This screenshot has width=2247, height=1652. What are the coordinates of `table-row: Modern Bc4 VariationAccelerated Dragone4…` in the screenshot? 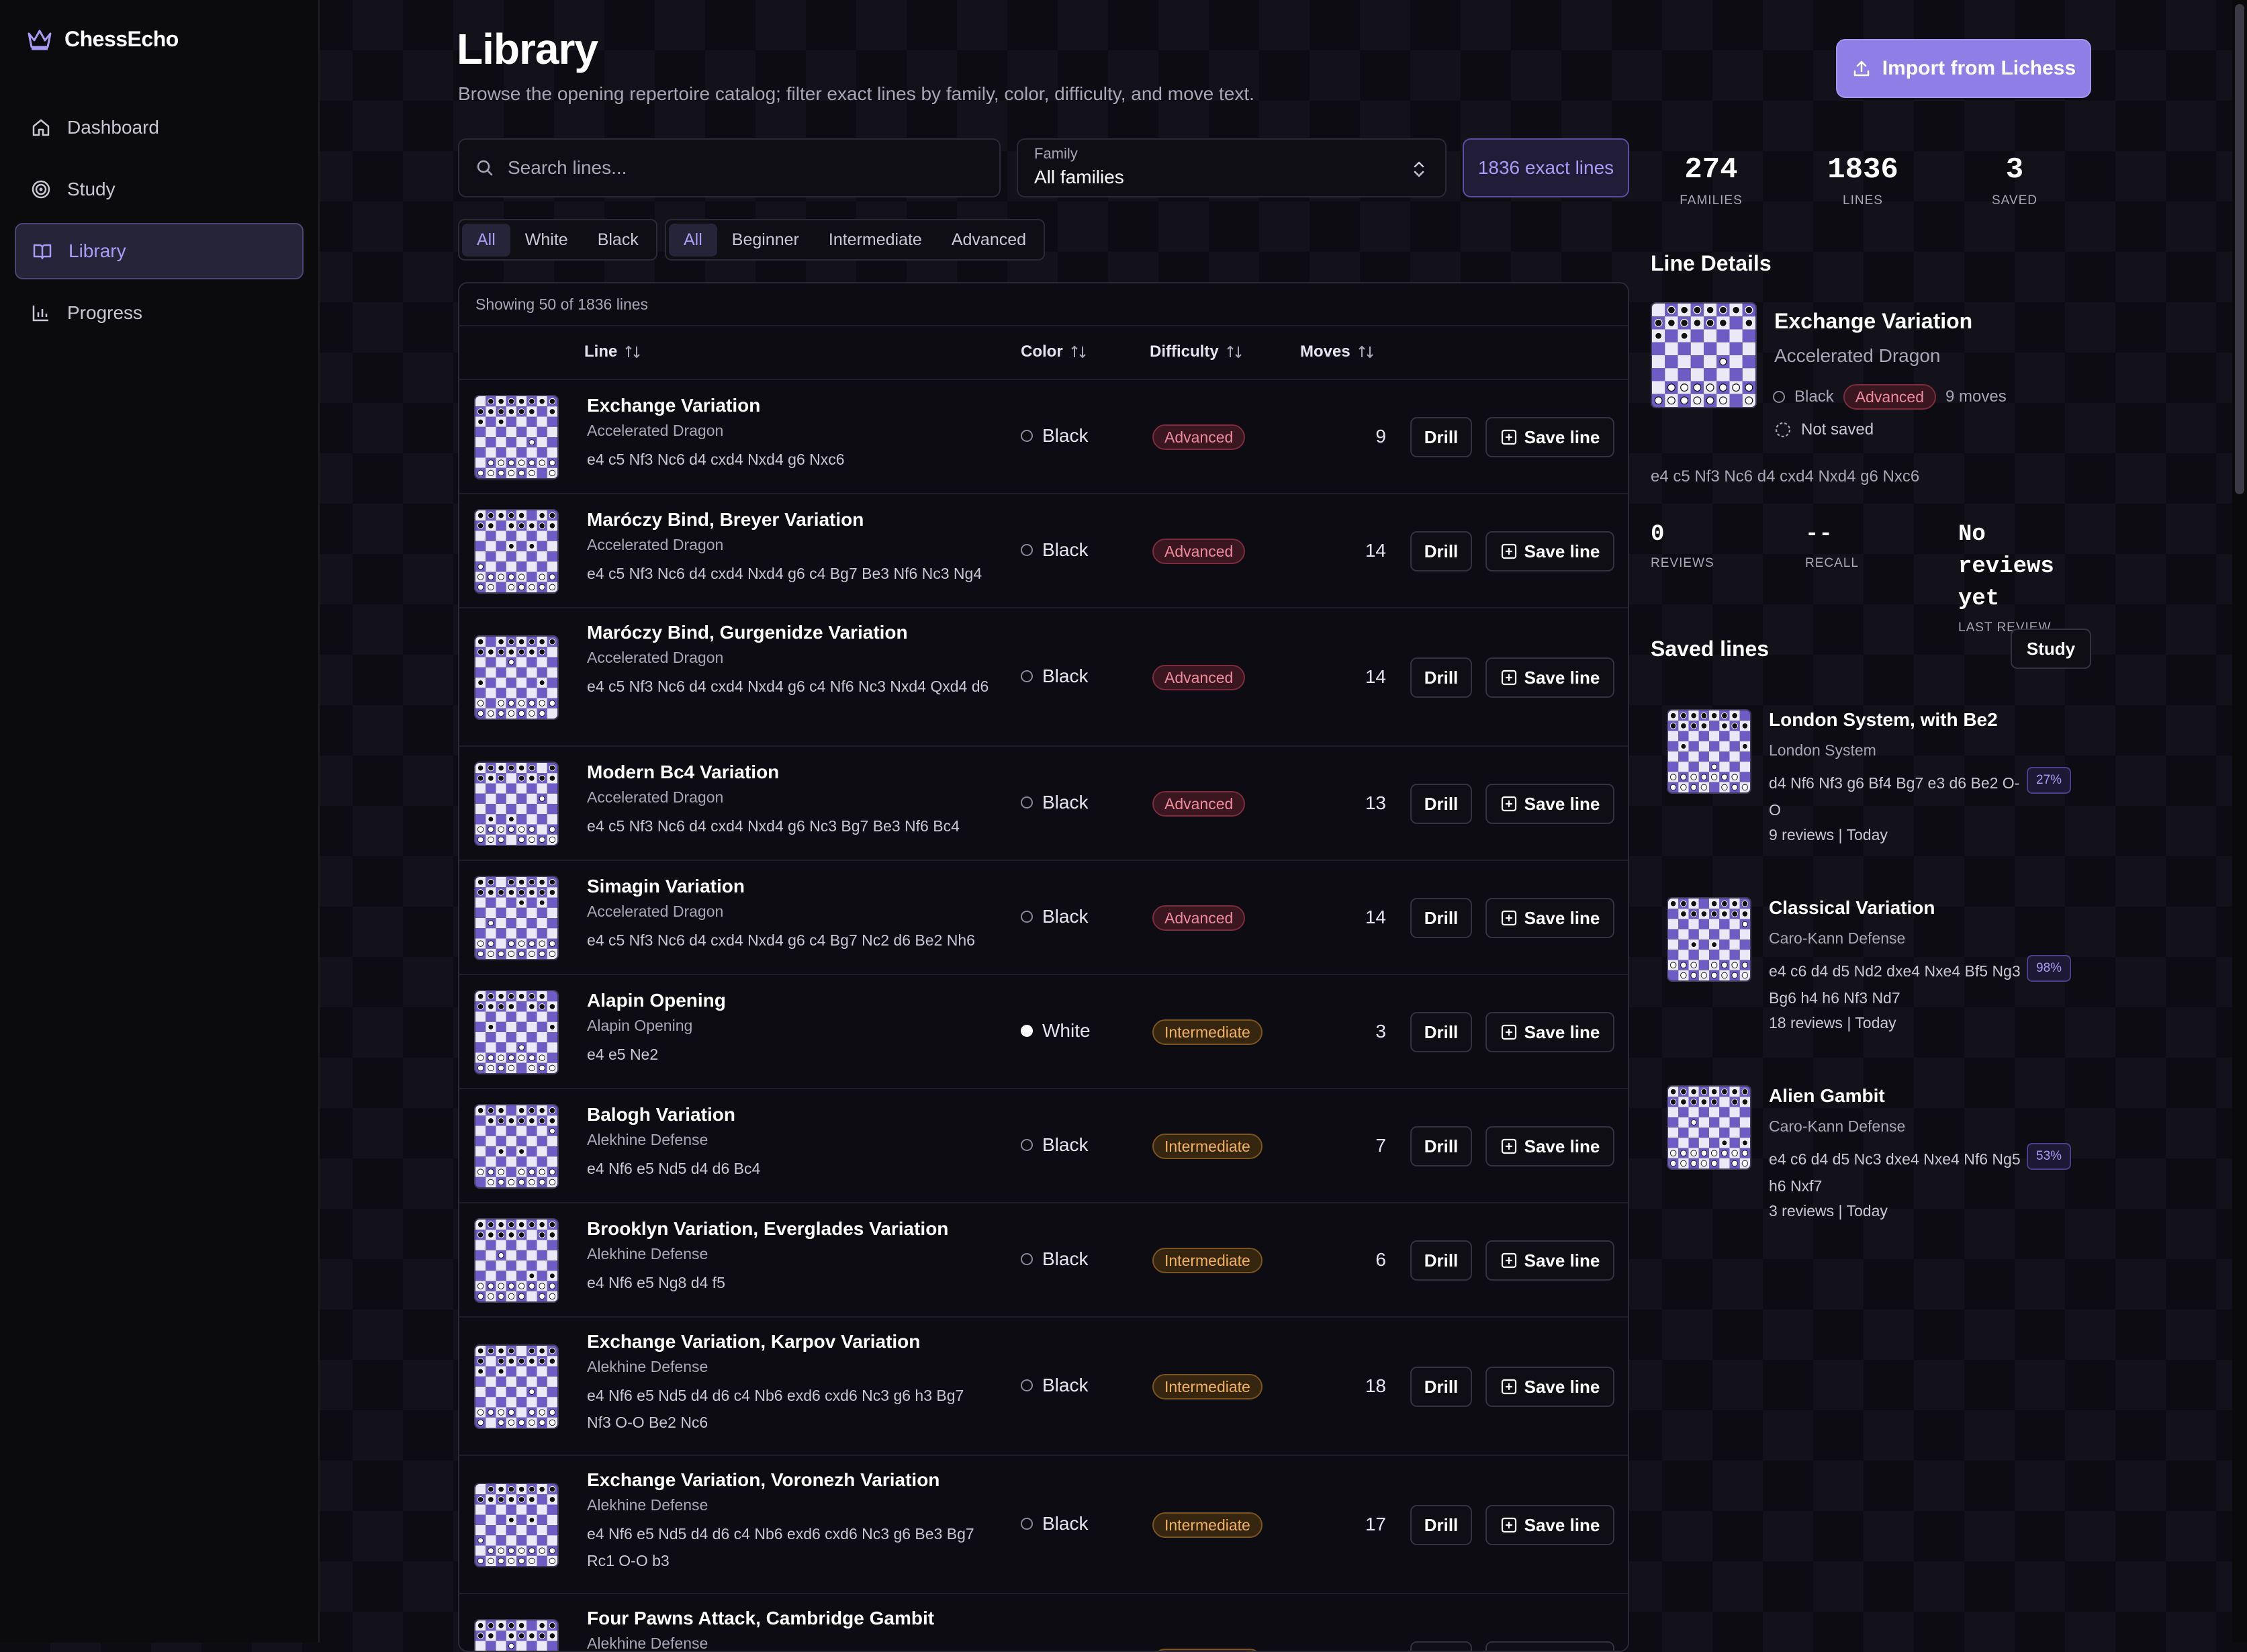 It's located at (1043, 804).